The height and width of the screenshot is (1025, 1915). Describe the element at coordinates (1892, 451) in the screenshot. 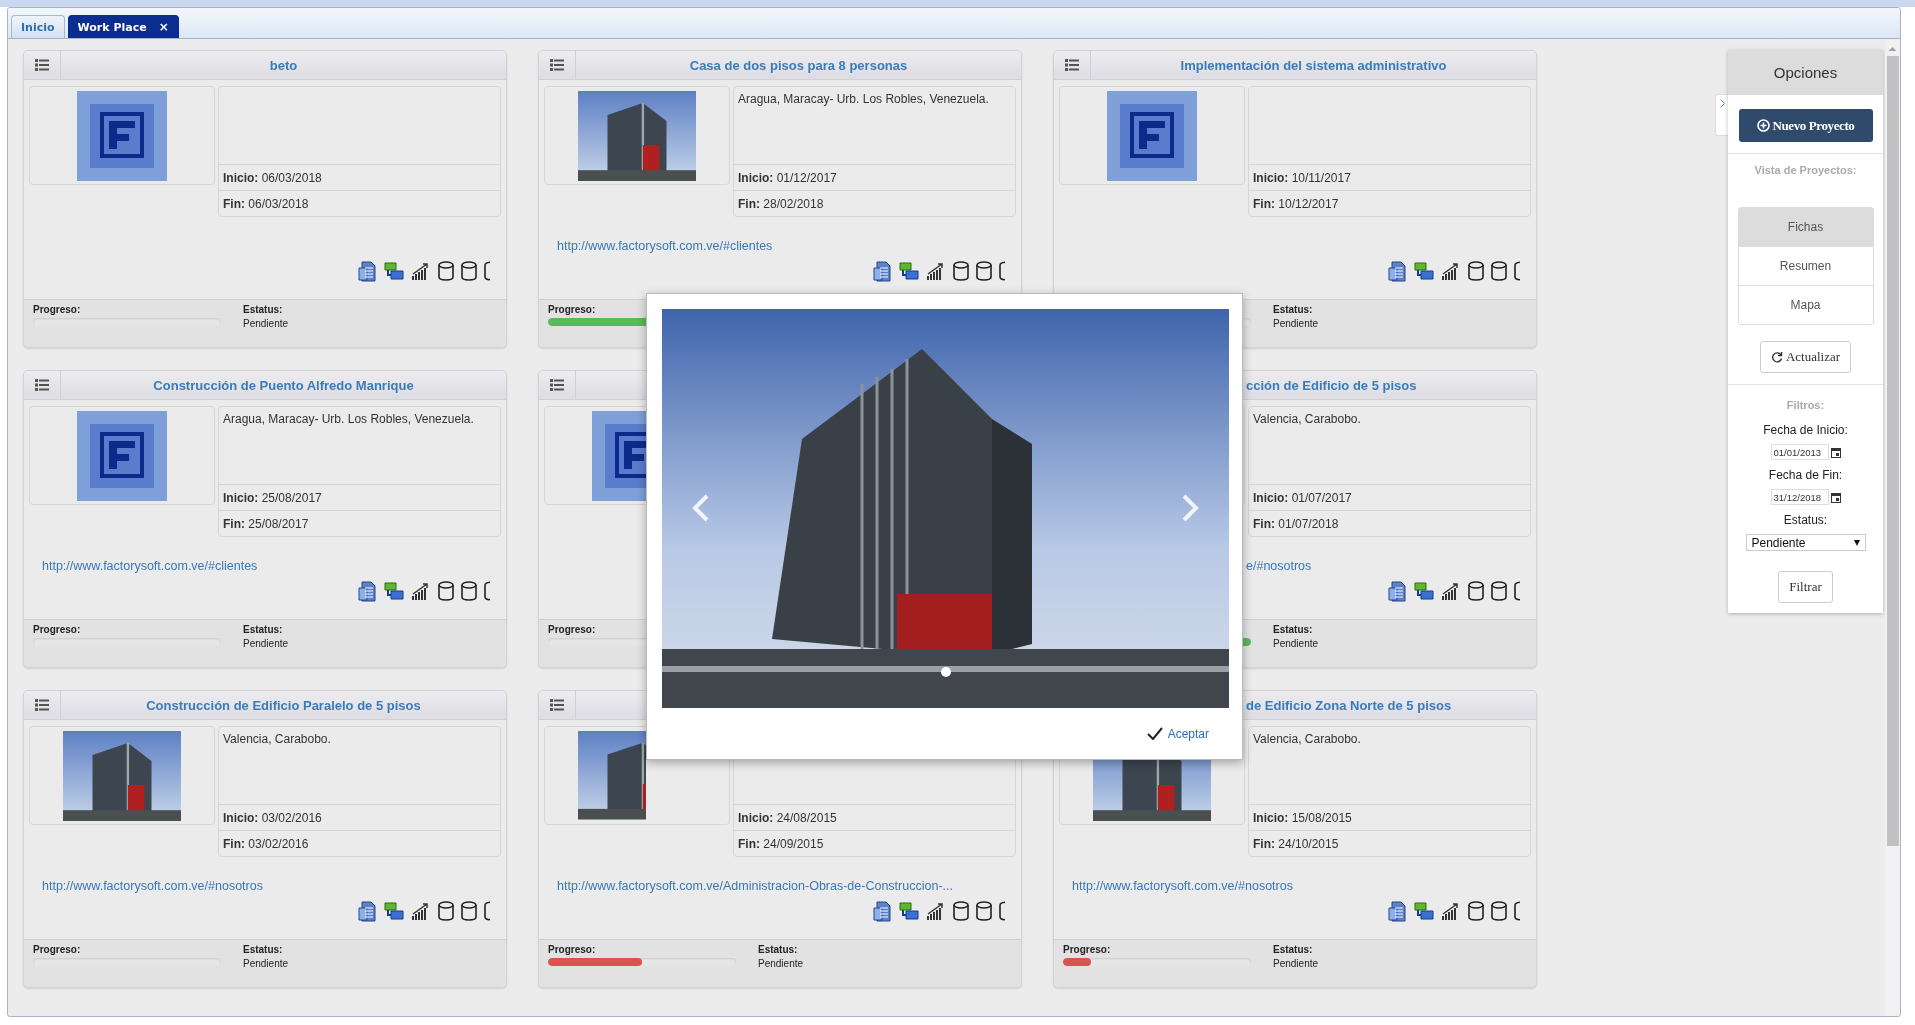

I see `scrollbar-thumb` at that location.